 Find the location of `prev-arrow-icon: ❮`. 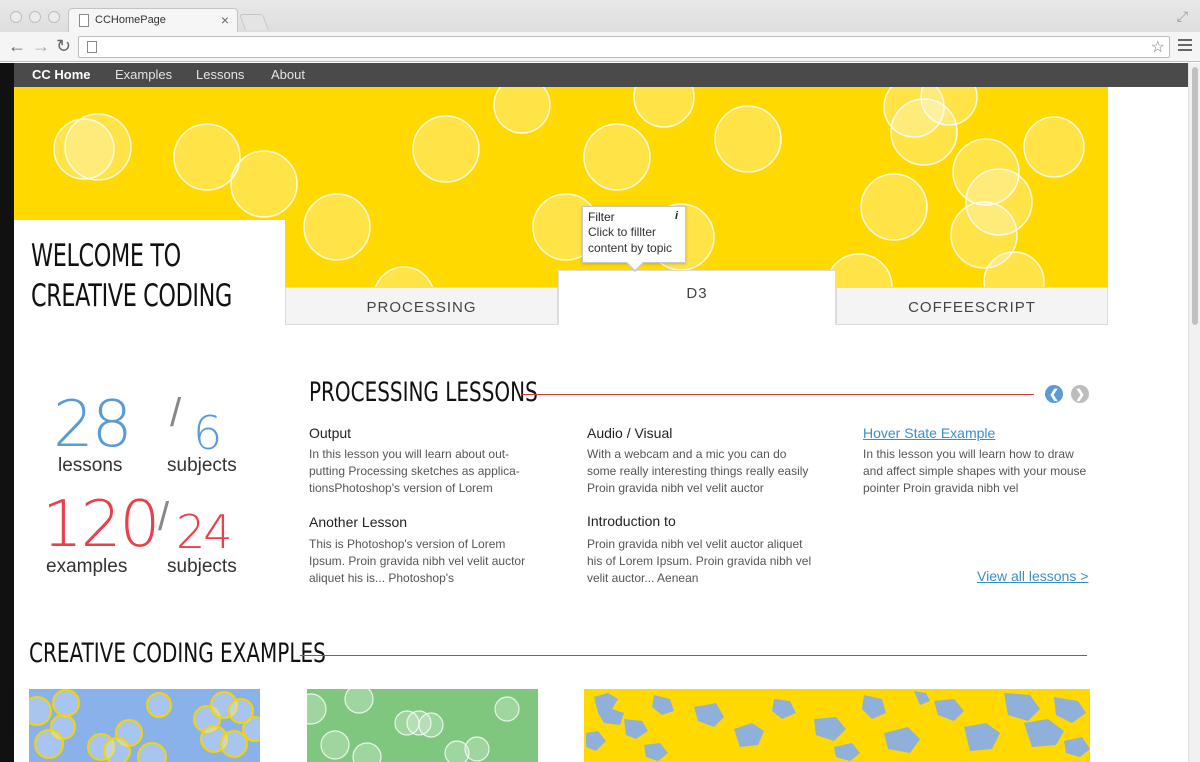

prev-arrow-icon: ❮ is located at coordinates (1054, 394).